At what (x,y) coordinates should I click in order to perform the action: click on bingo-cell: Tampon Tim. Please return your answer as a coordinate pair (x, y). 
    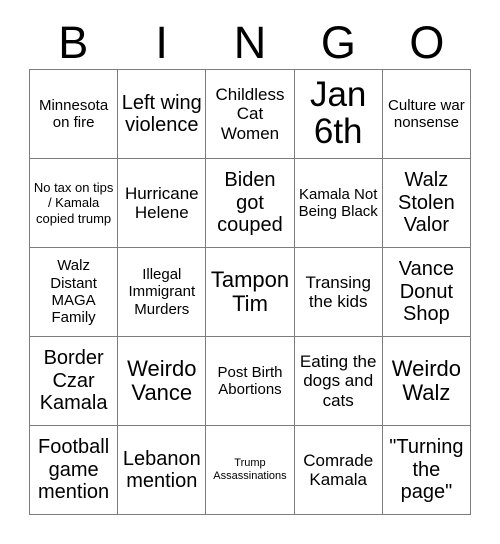
    Looking at the image, I should click on (250, 292).